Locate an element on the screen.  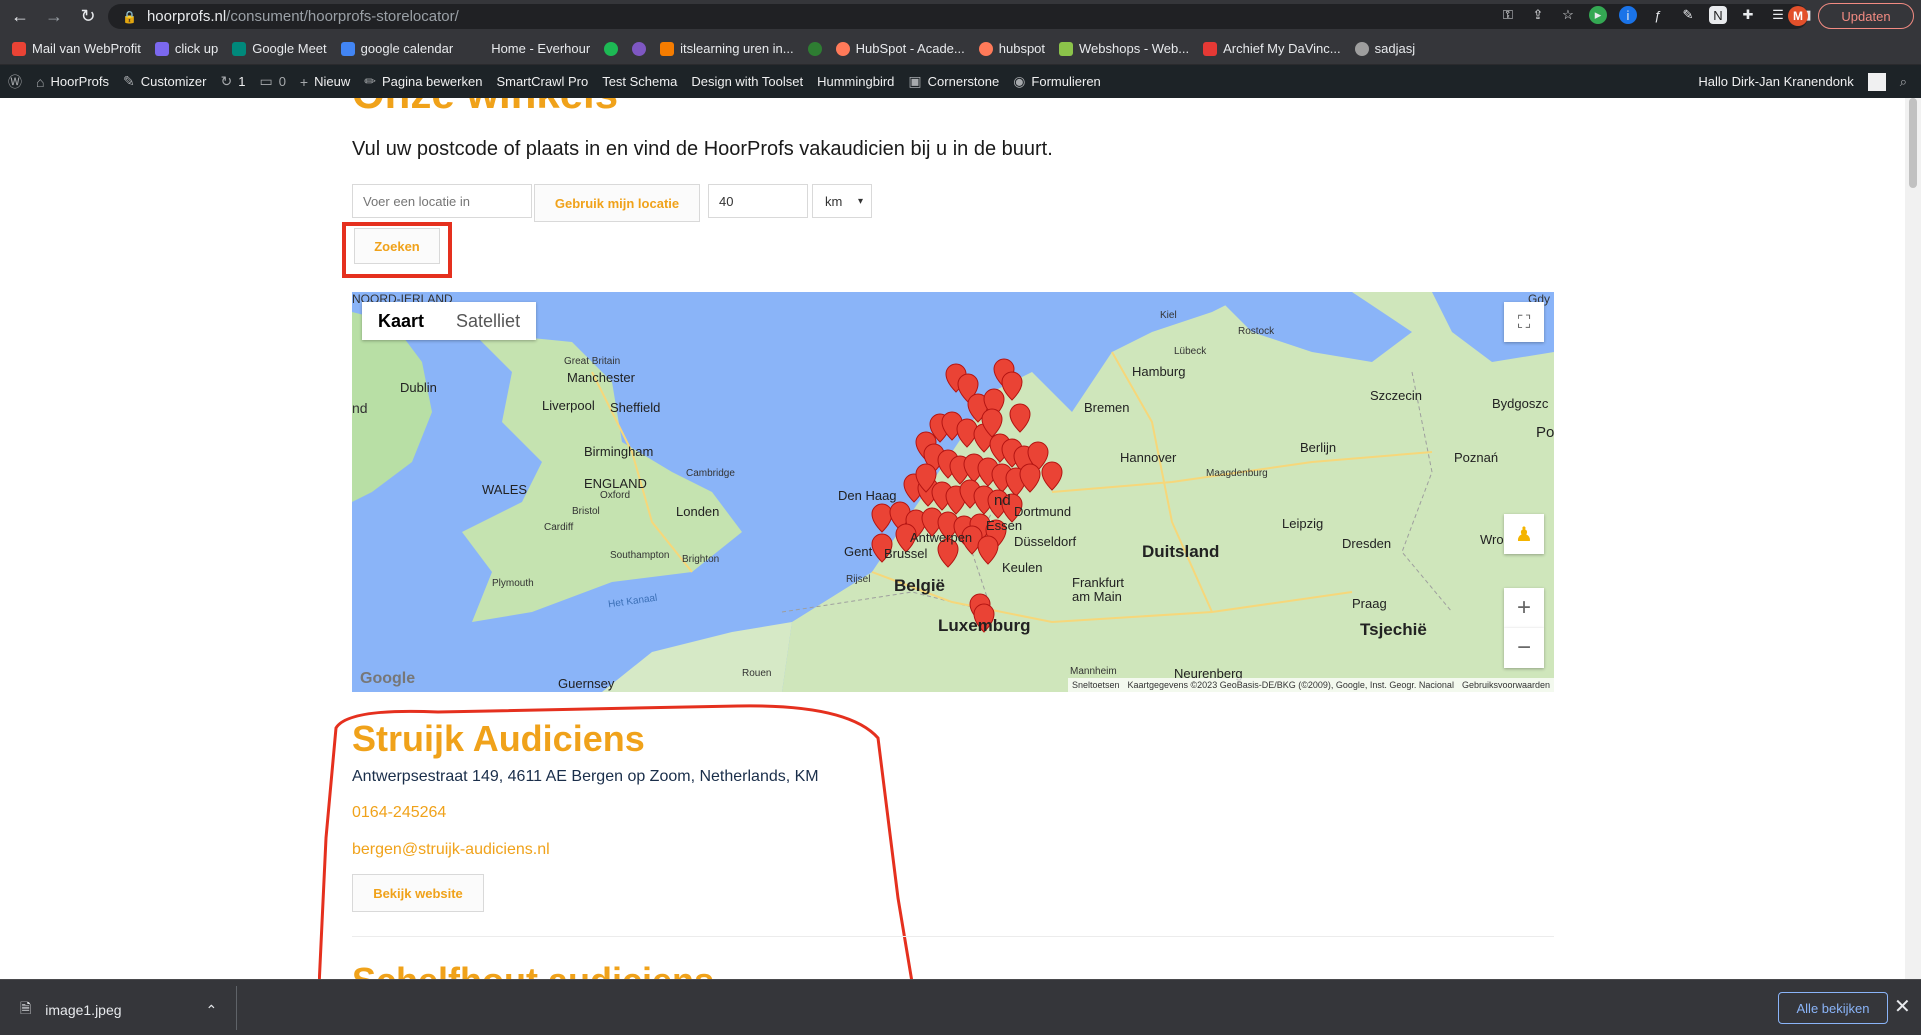
wordpress-icon: Ⓦ is located at coordinates (15, 81).